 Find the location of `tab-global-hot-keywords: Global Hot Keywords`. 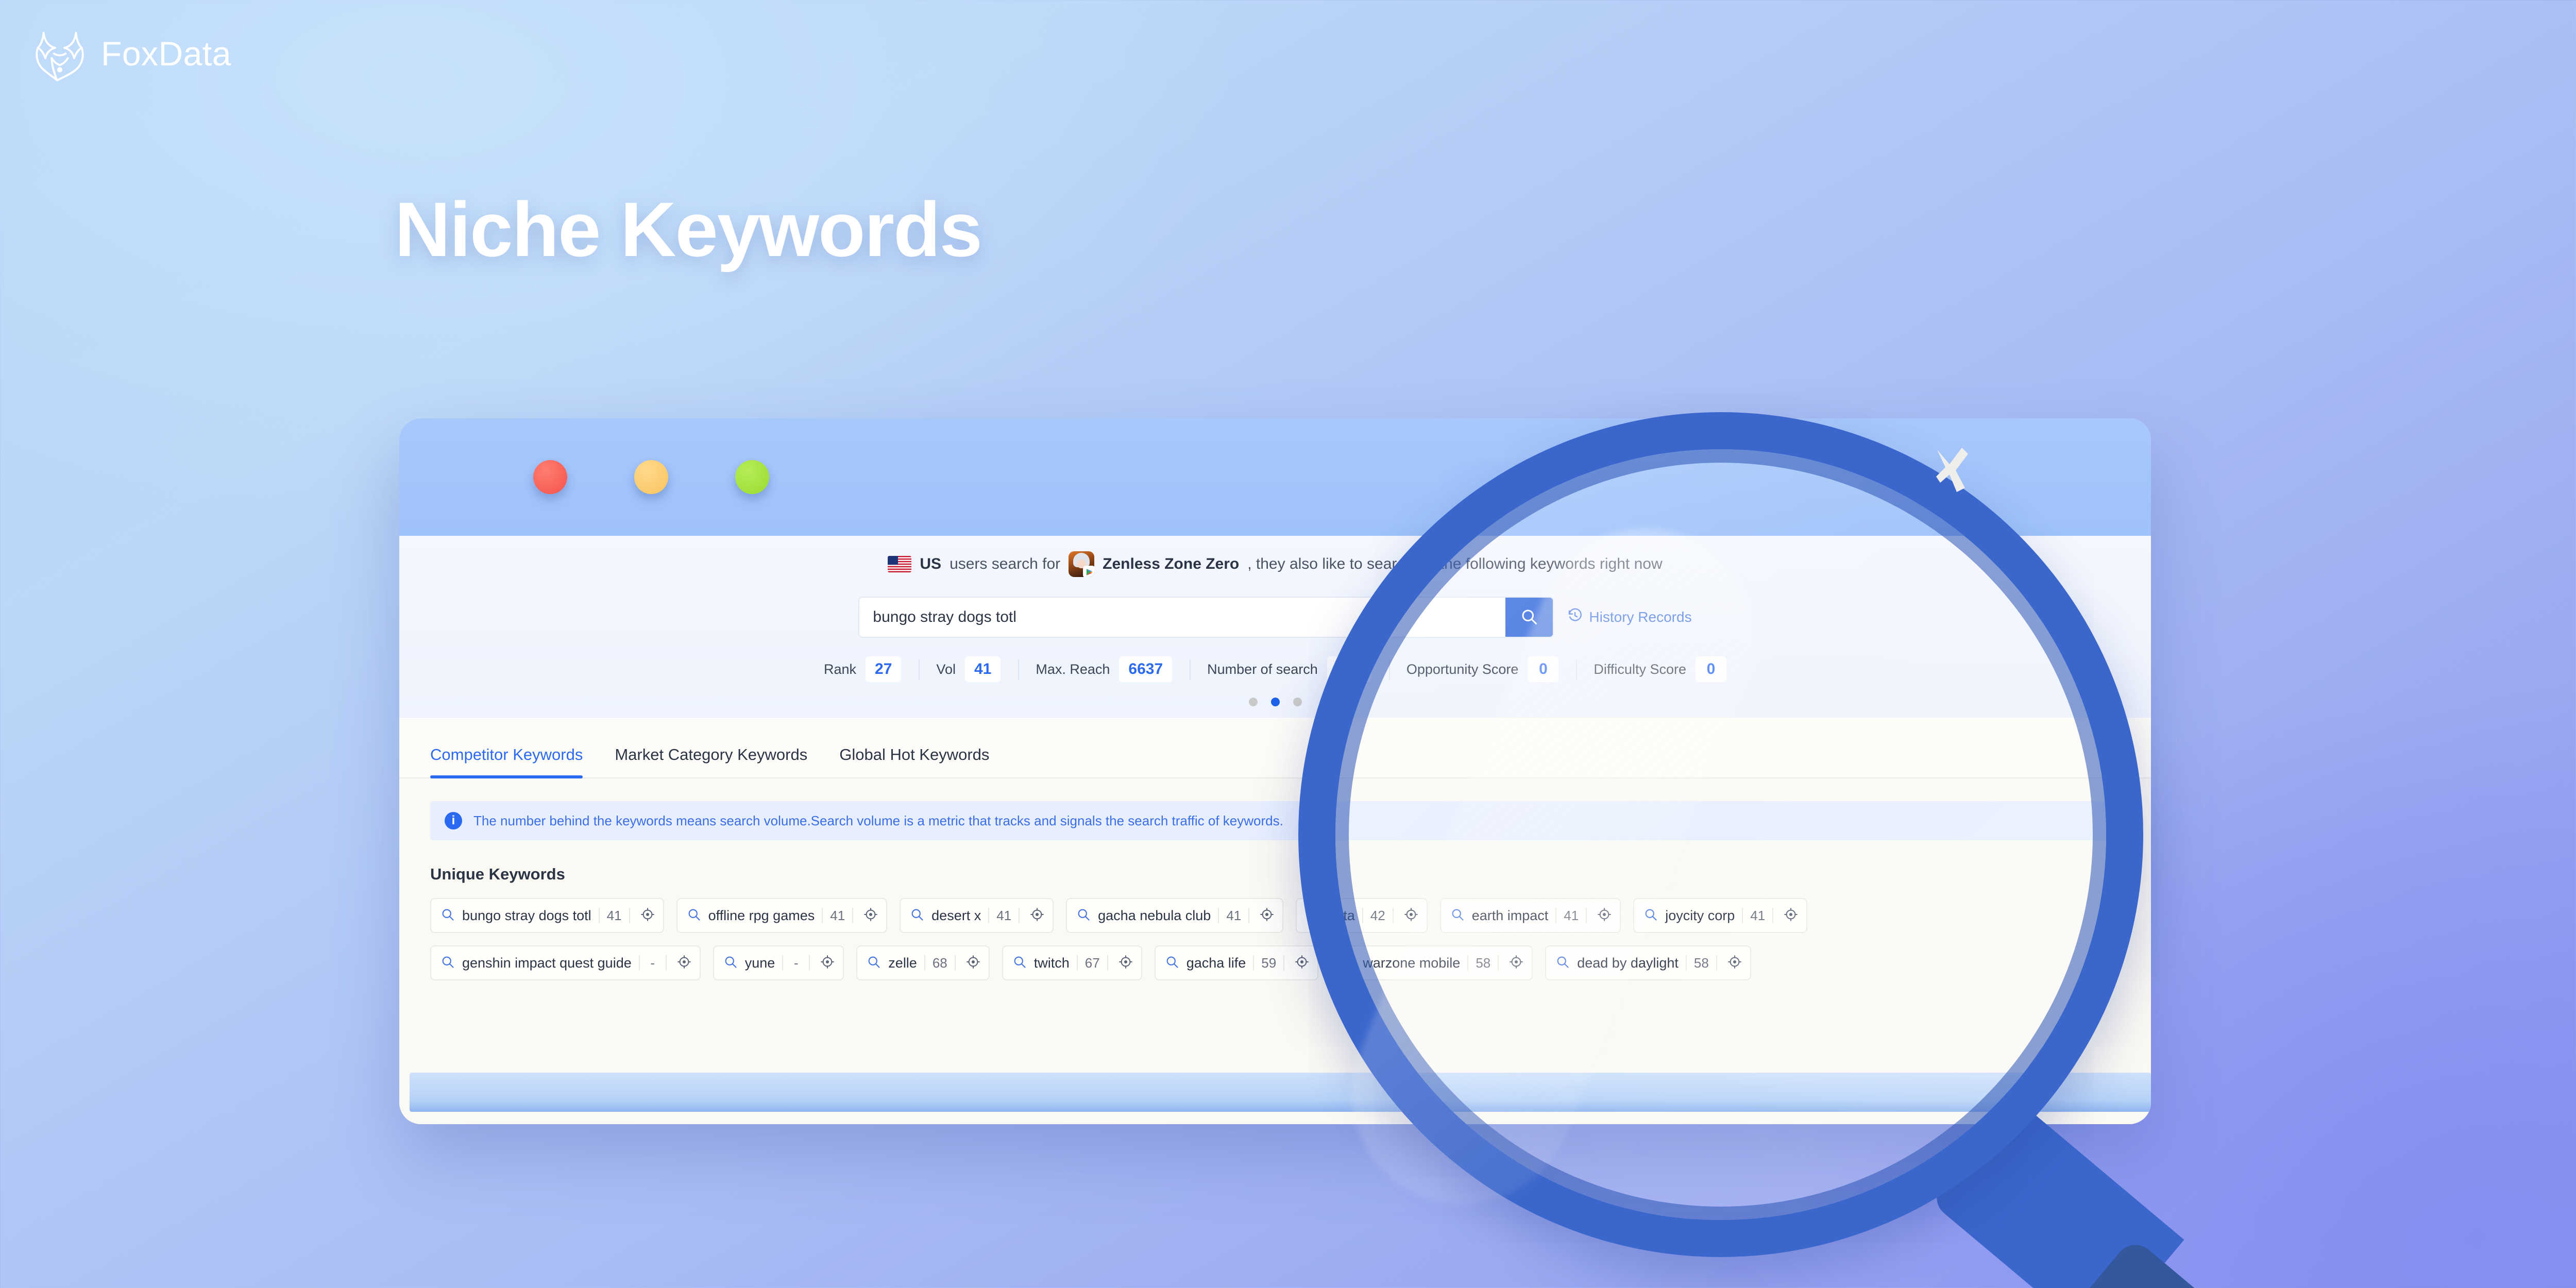

tab-global-hot-keywords: Global Hot Keywords is located at coordinates (914, 761).